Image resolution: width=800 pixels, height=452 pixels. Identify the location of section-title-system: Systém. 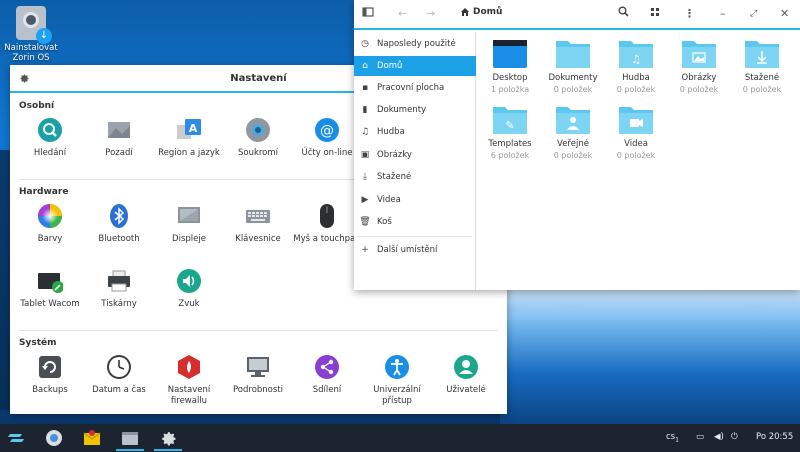
(38, 343).